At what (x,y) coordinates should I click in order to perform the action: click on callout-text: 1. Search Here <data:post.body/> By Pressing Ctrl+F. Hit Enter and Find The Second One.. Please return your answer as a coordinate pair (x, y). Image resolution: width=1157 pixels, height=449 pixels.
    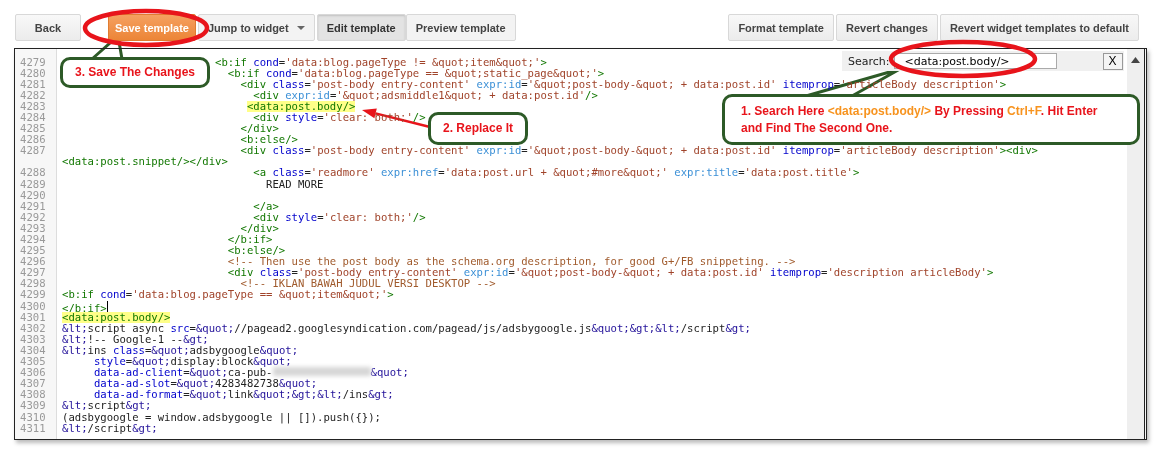
    Looking at the image, I should click on (919, 119).